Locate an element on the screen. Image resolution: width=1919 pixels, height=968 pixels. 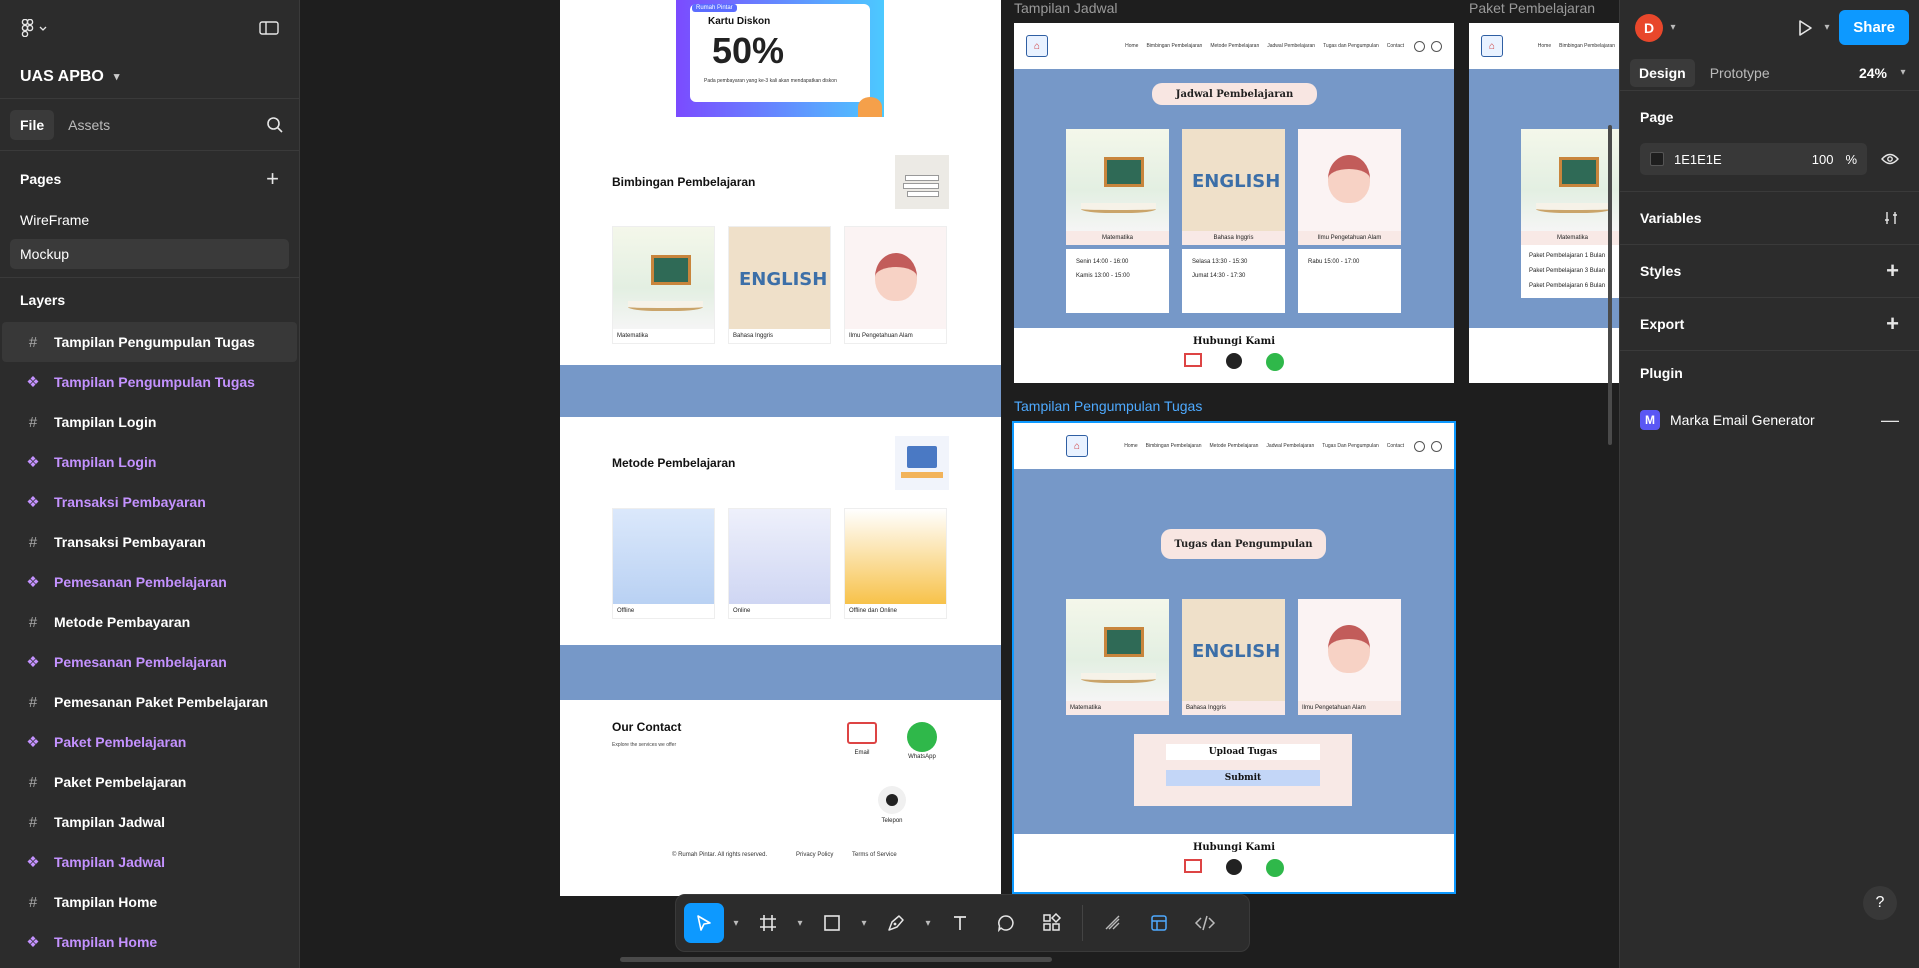
search-icon is located at coordinates (275, 125).